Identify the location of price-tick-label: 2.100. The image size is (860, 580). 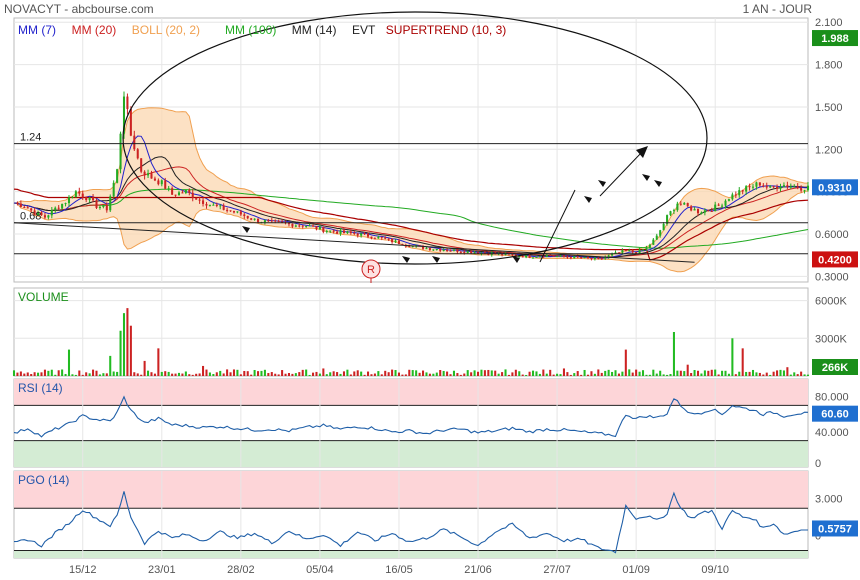
(829, 23).